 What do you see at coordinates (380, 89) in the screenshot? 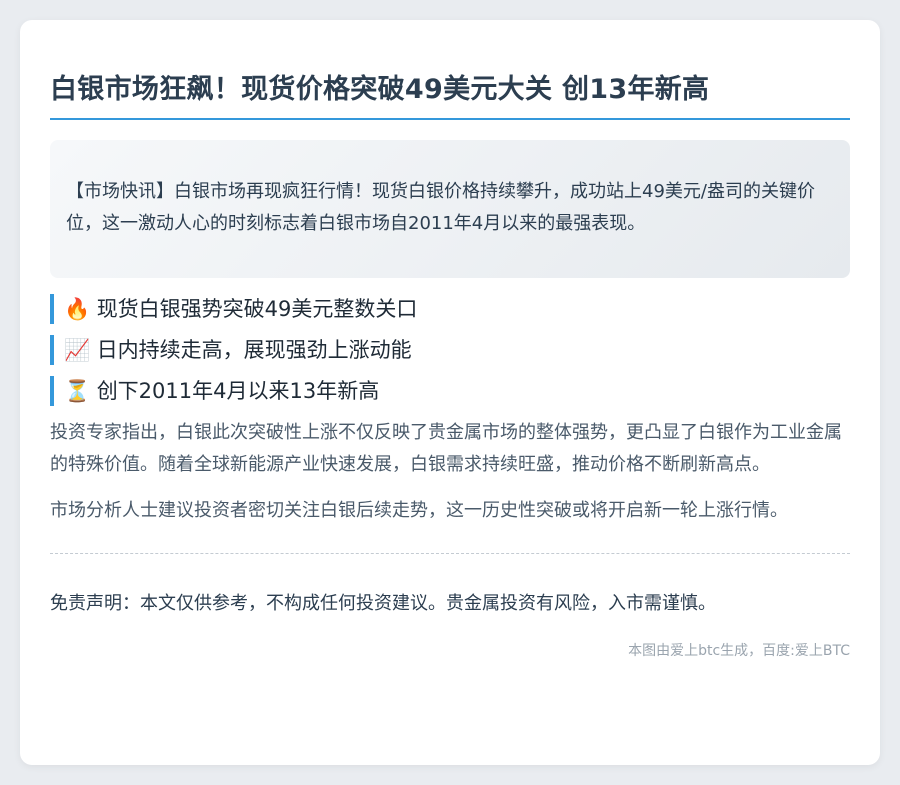
I see `article-title: 白银市场狂飙！现货价格突破49美元大关 创13年新高` at bounding box center [380, 89].